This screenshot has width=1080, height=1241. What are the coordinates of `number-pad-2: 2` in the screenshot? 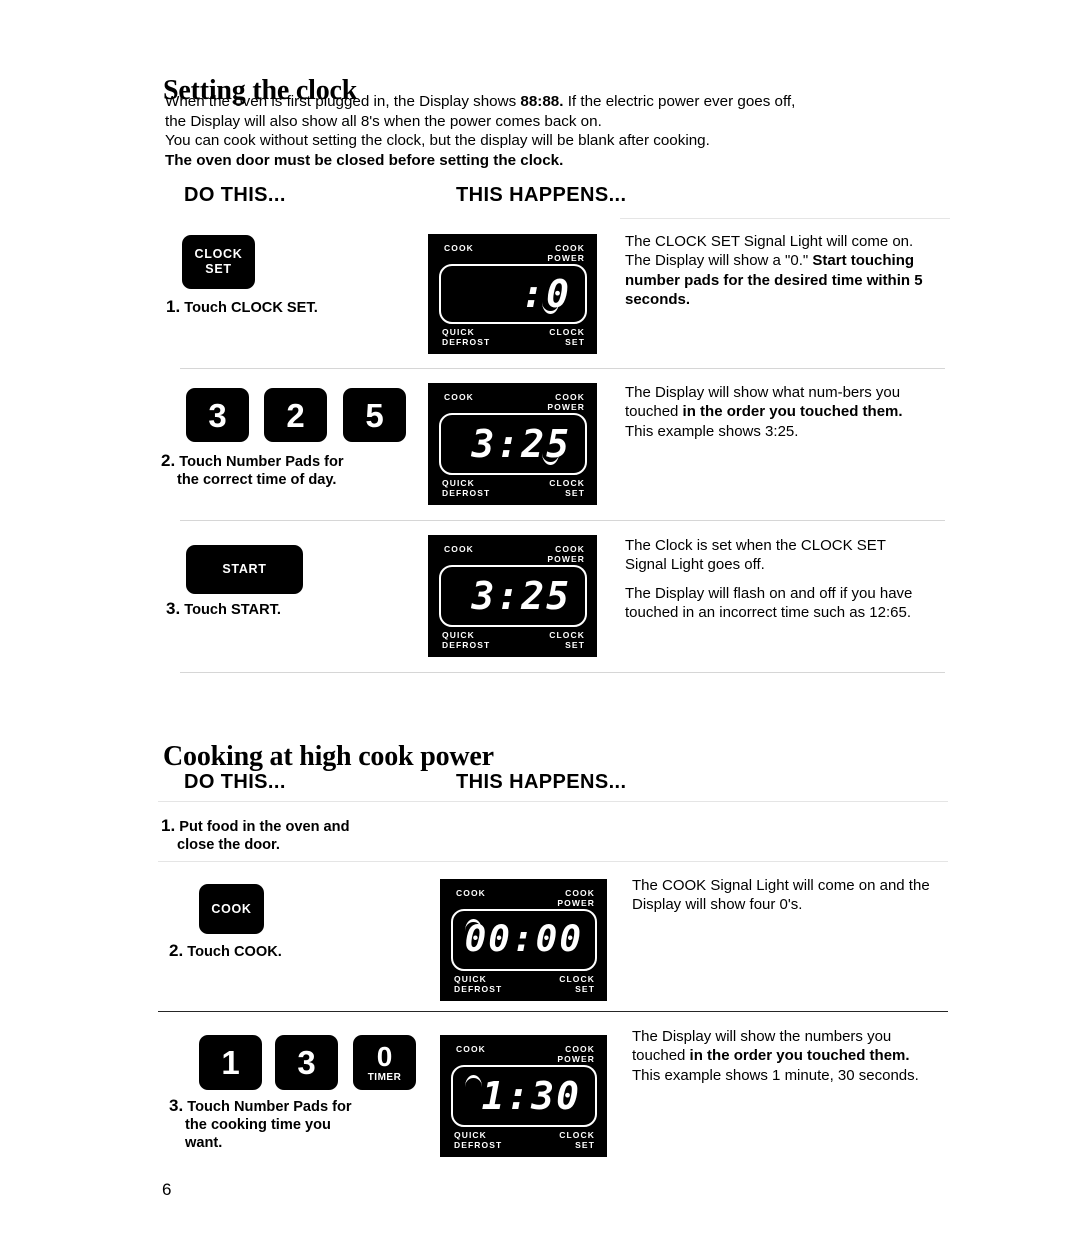 It's located at (295, 415).